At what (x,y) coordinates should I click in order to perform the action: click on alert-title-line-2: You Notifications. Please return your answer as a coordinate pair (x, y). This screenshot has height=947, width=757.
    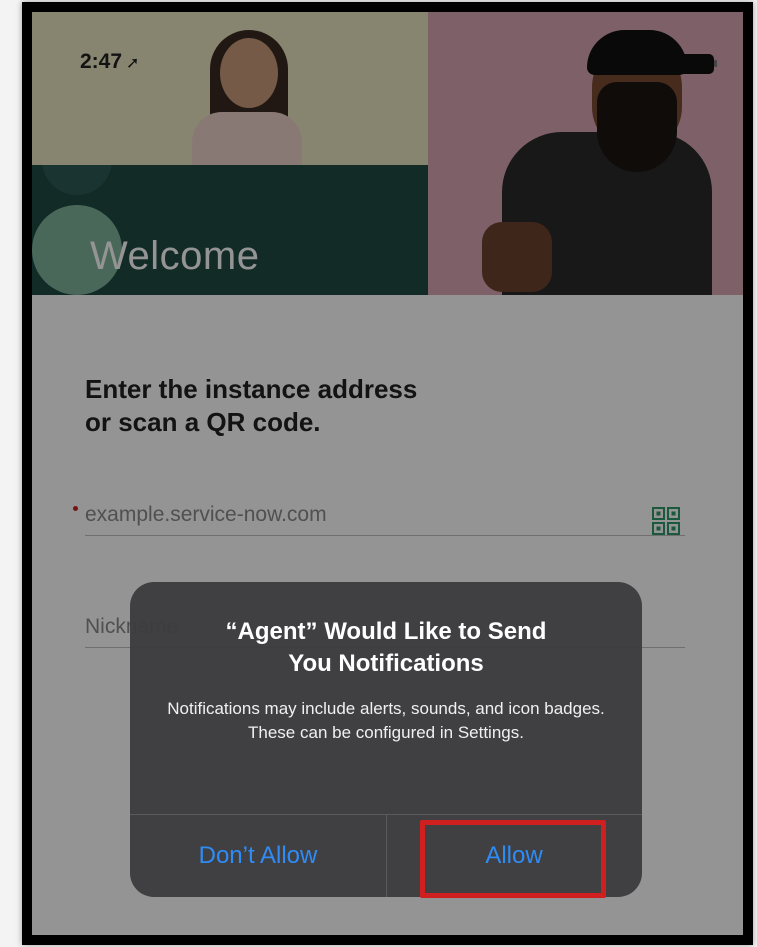
    Looking at the image, I should click on (386, 663).